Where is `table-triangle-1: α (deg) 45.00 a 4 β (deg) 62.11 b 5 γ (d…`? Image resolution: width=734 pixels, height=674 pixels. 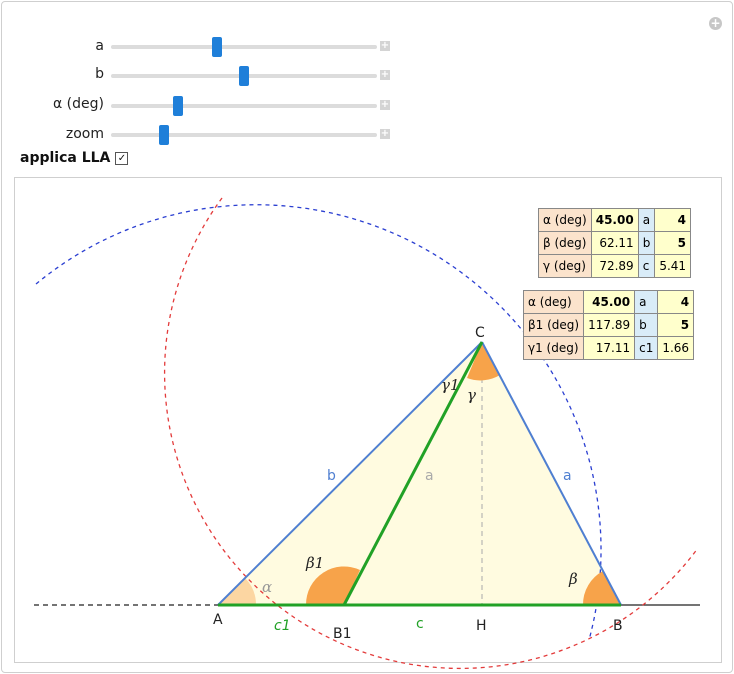
table-triangle-1: α (deg) 45.00 a 4 β (deg) 62.11 b 5 γ (d… is located at coordinates (615, 243).